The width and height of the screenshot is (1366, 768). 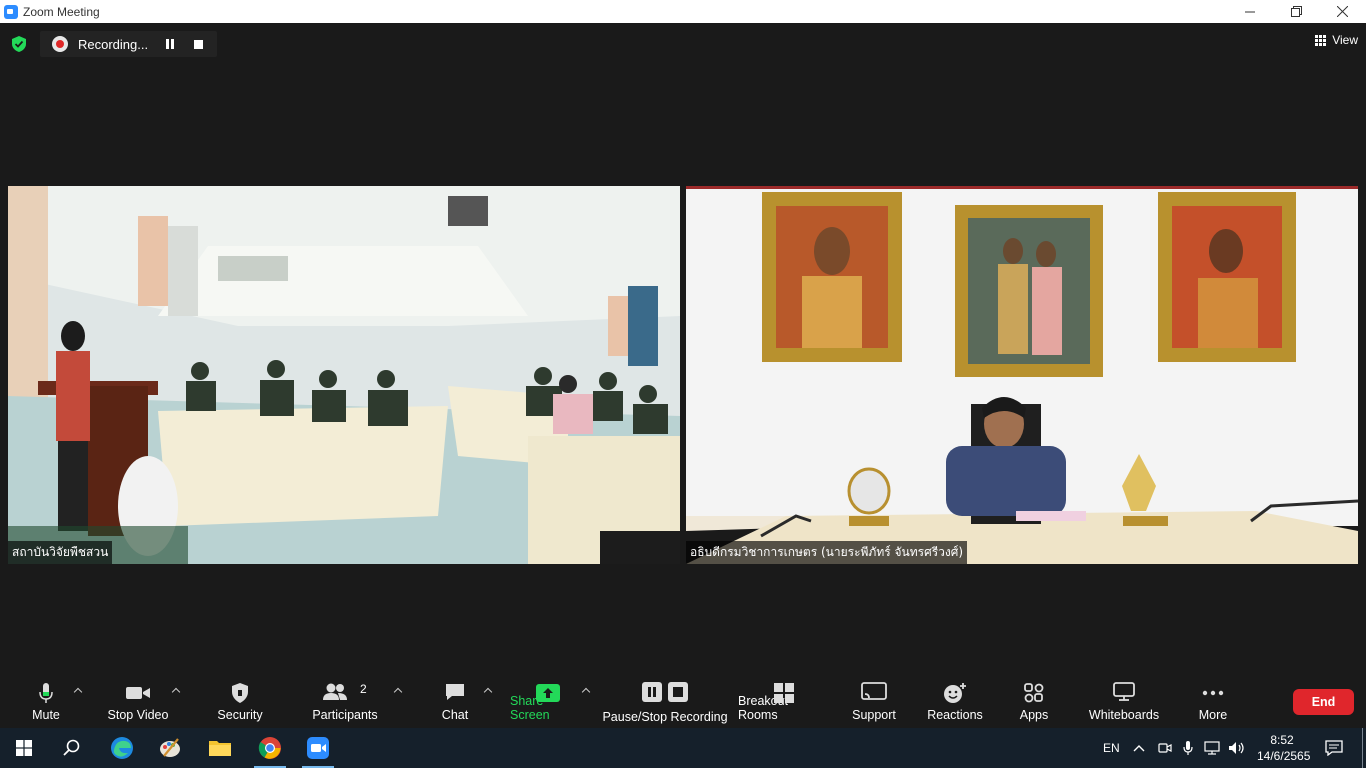 I want to click on network-icon, so click(x=1213, y=748).